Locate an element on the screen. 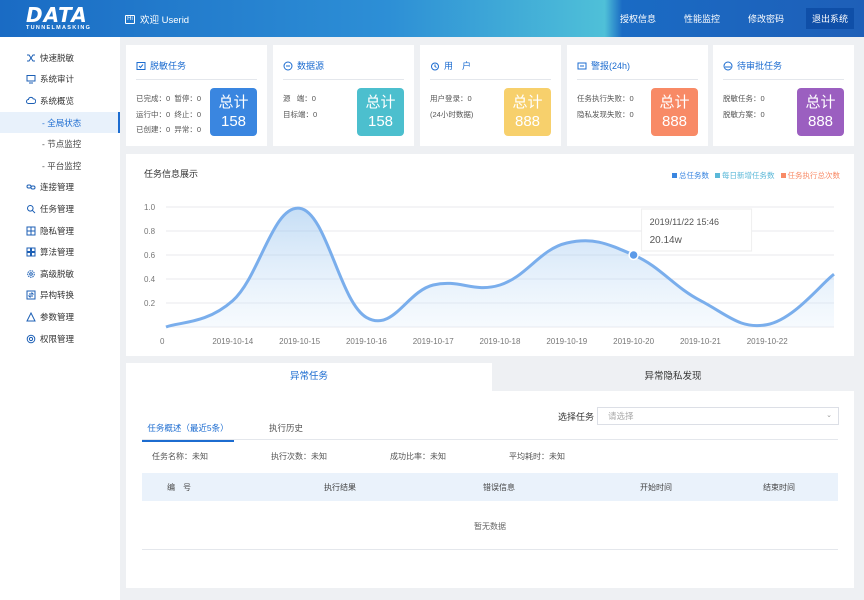 The width and height of the screenshot is (864, 600). card-title-text: 数据源 is located at coordinates (311, 66).